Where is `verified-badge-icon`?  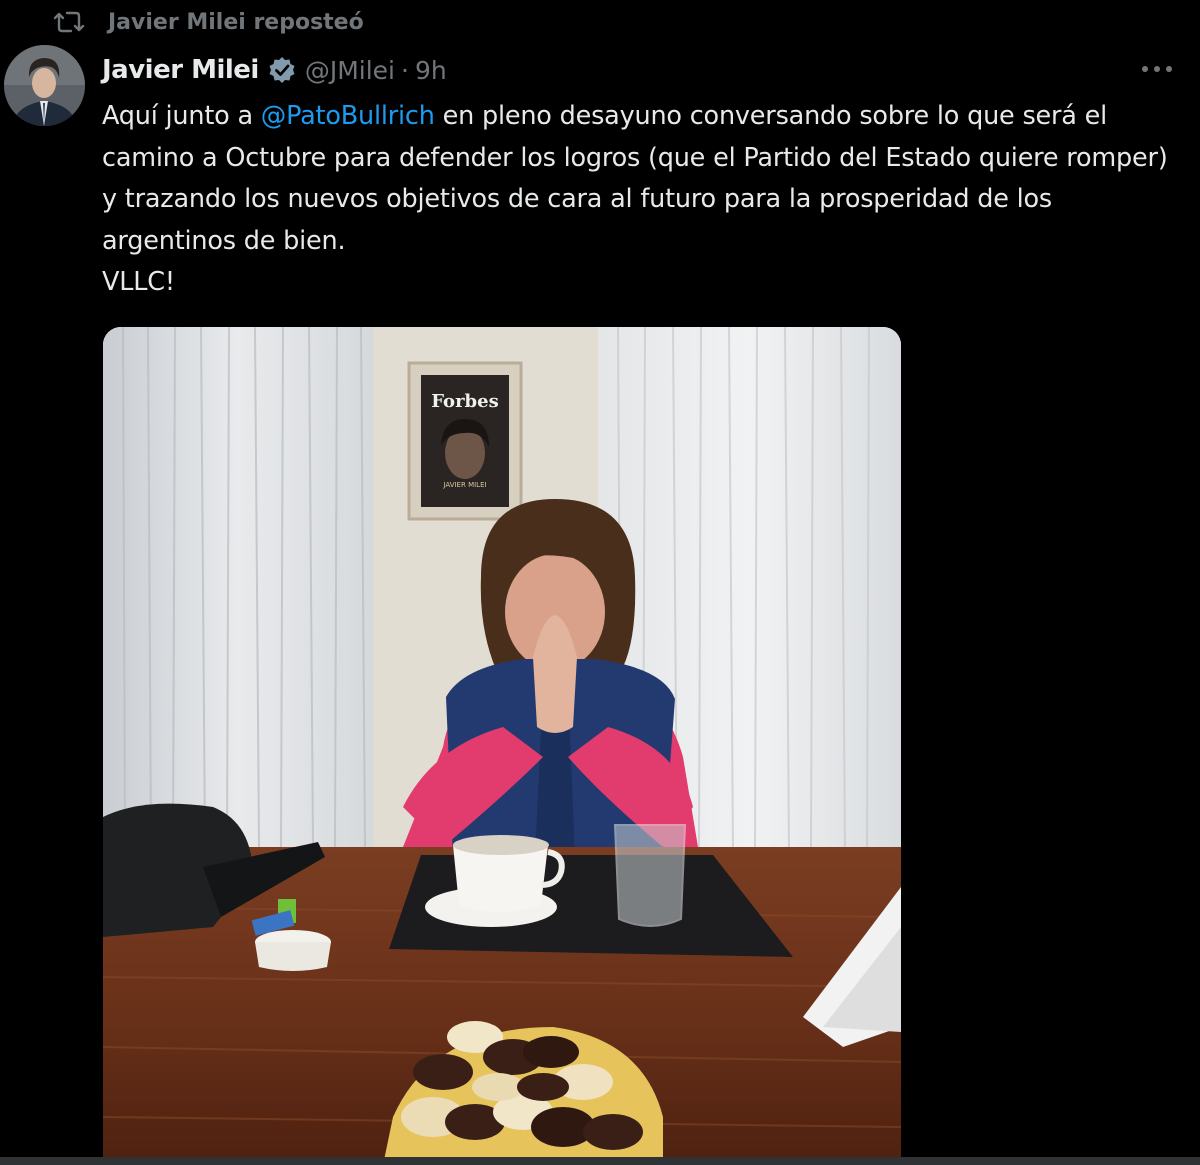 verified-badge-icon is located at coordinates (282, 70).